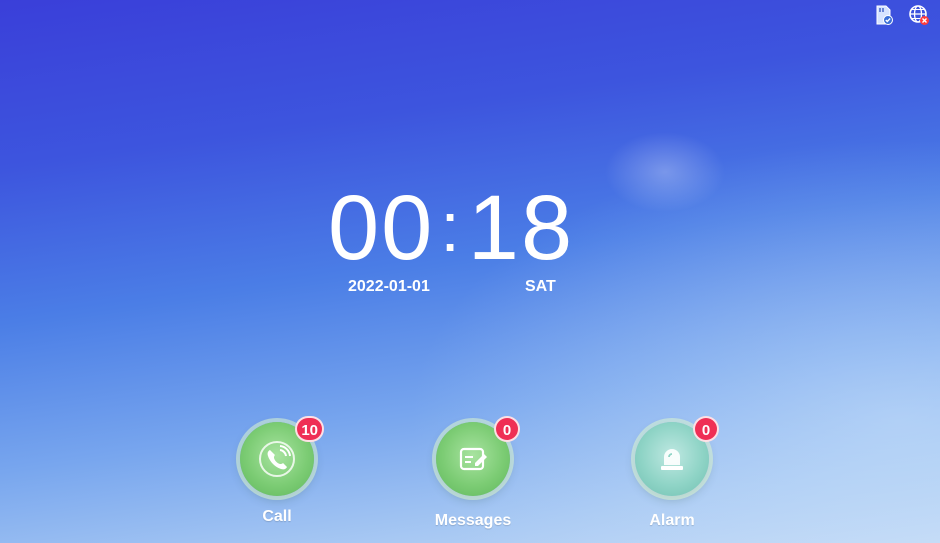 Image resolution: width=940 pixels, height=543 pixels. What do you see at coordinates (309, 429) in the screenshot?
I see `call-badge: 10` at bounding box center [309, 429].